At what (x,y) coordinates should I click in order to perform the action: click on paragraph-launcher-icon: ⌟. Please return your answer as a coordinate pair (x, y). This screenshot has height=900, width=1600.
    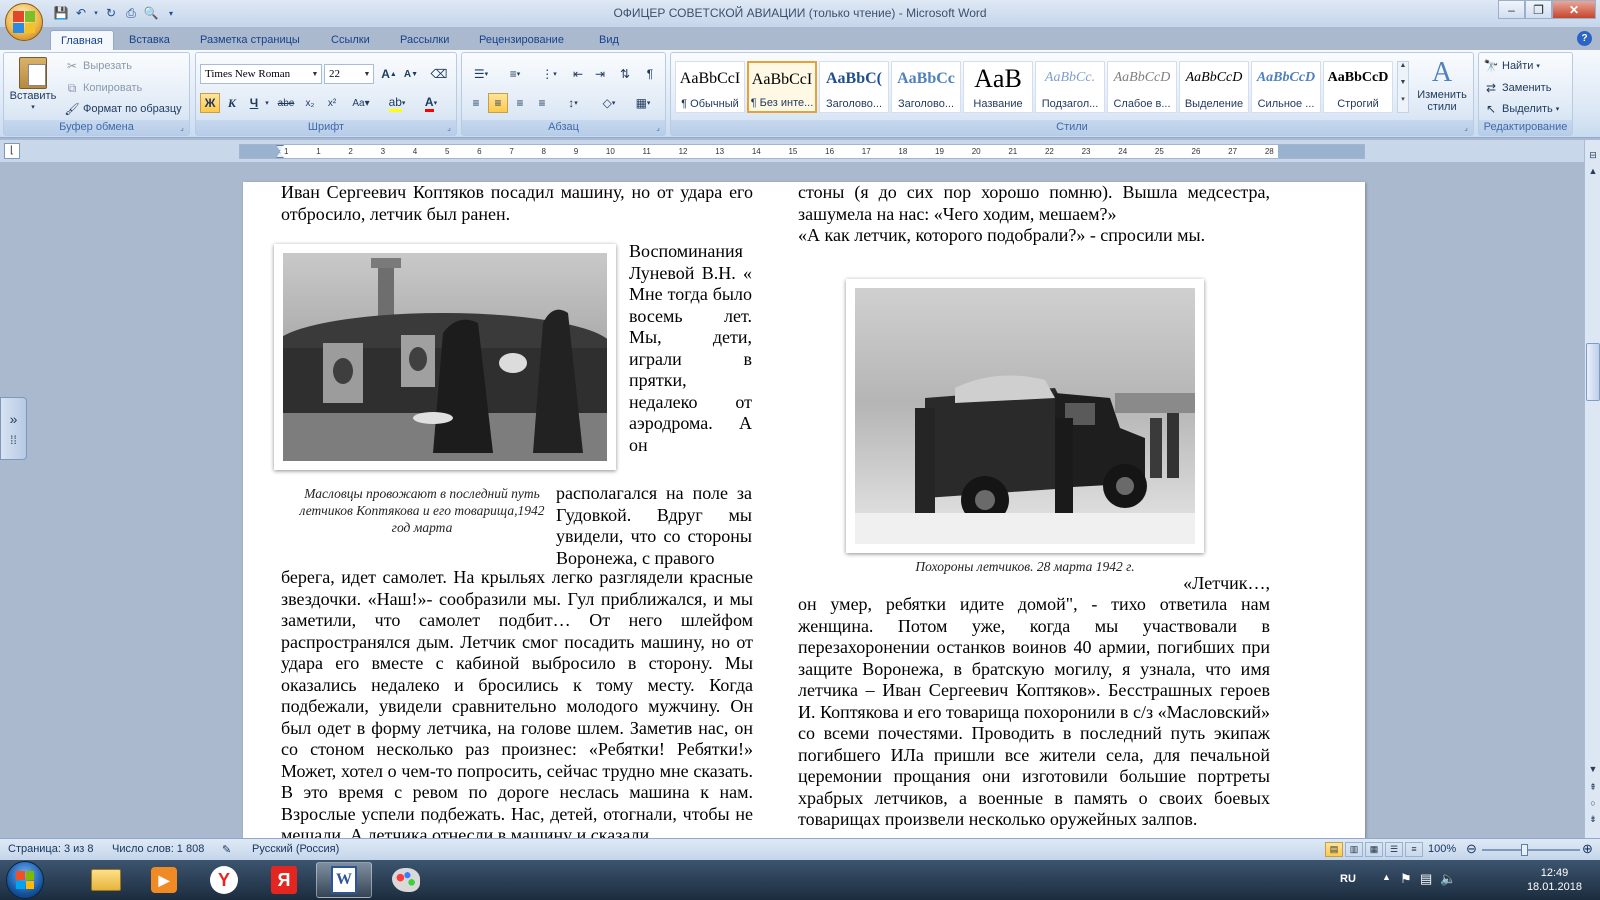
    Looking at the image, I should click on (658, 128).